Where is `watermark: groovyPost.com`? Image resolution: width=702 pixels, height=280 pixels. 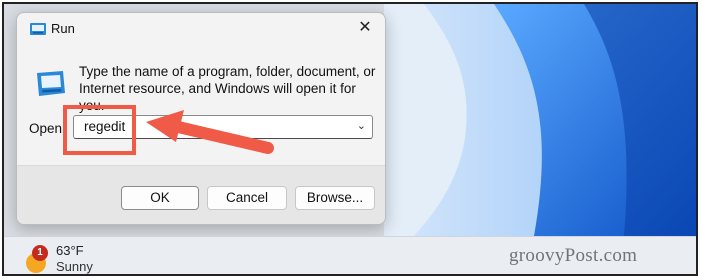
watermark: groovyPost.com is located at coordinates (573, 255).